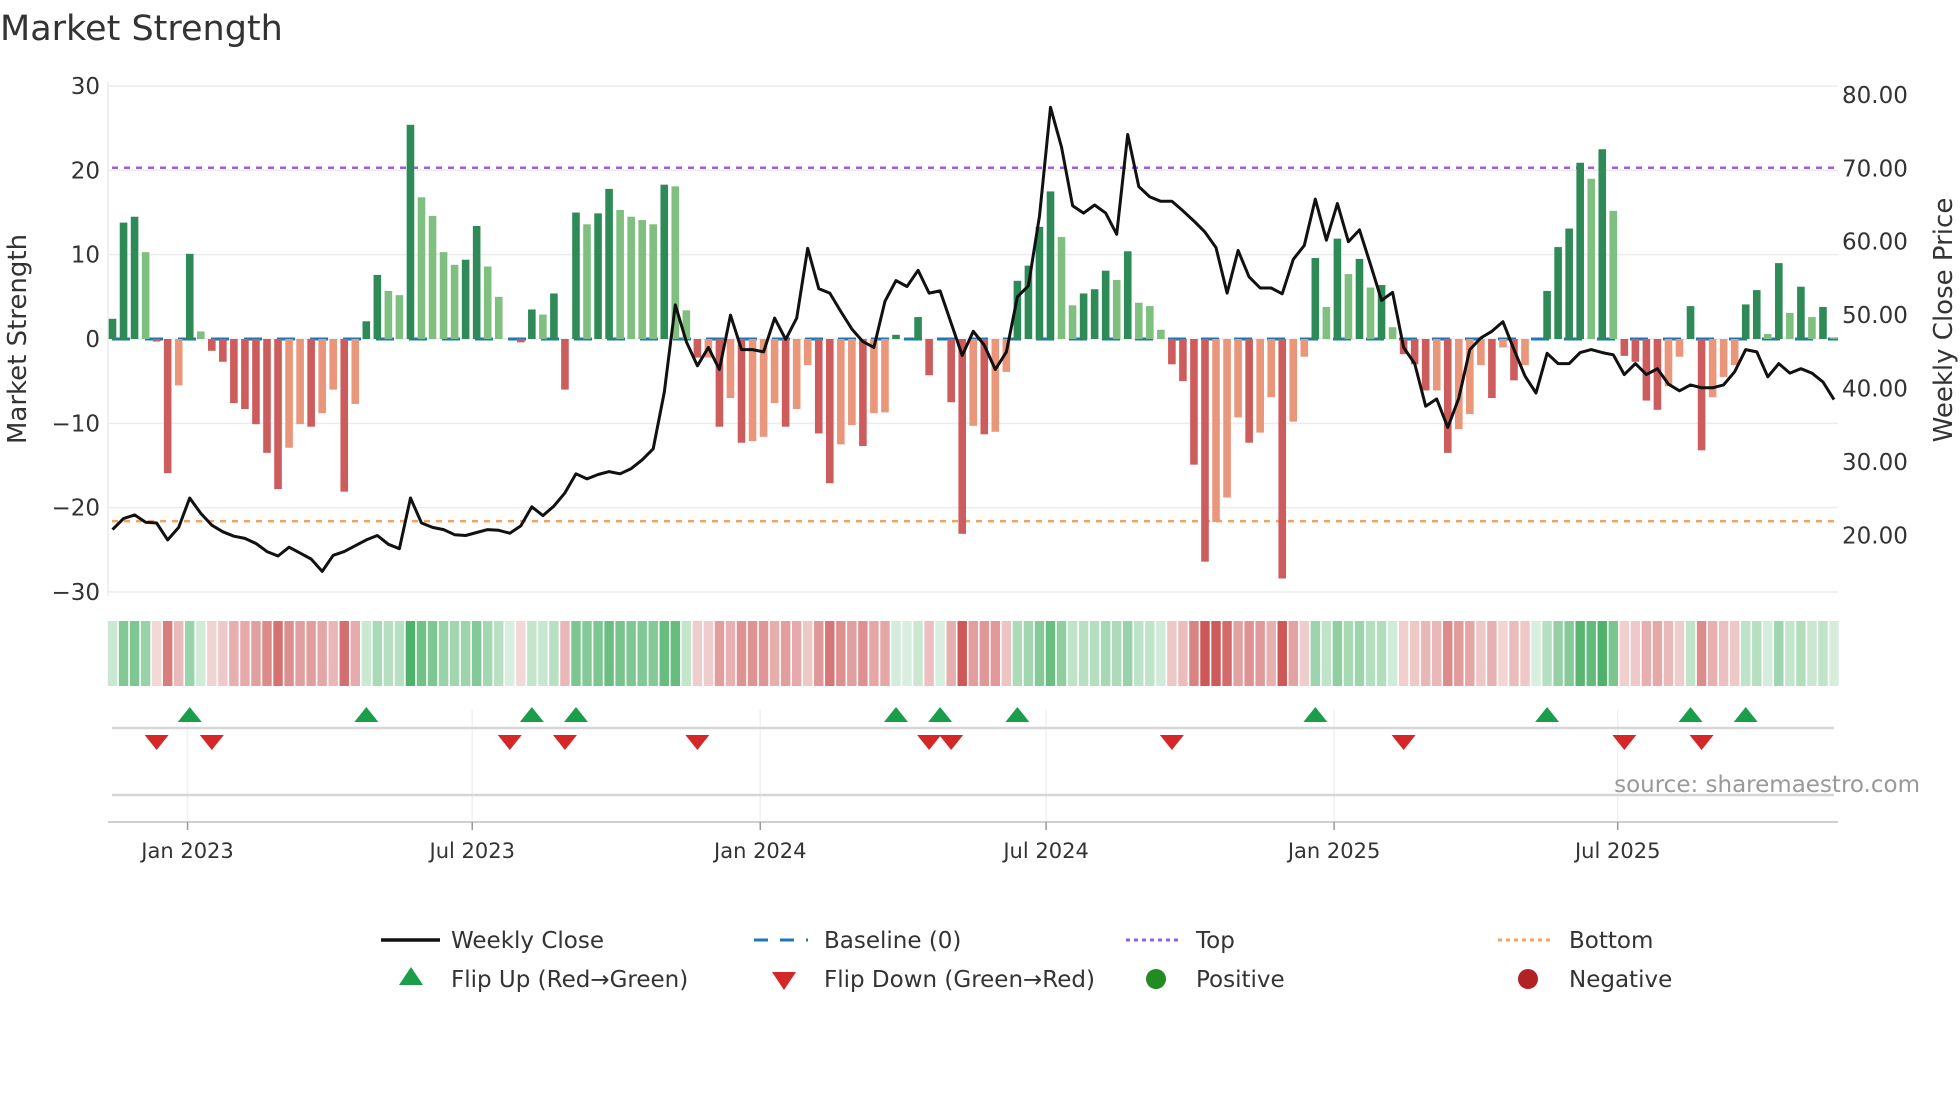  Describe the element at coordinates (1875, 536) in the screenshot. I see `y2-tick-label: 20.00` at that location.